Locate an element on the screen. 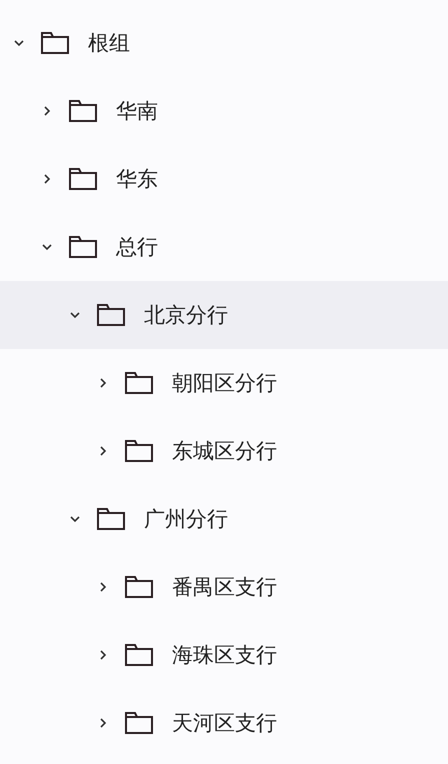 The height and width of the screenshot is (764, 448). node-label: 番禺区支行 is located at coordinates (224, 587).